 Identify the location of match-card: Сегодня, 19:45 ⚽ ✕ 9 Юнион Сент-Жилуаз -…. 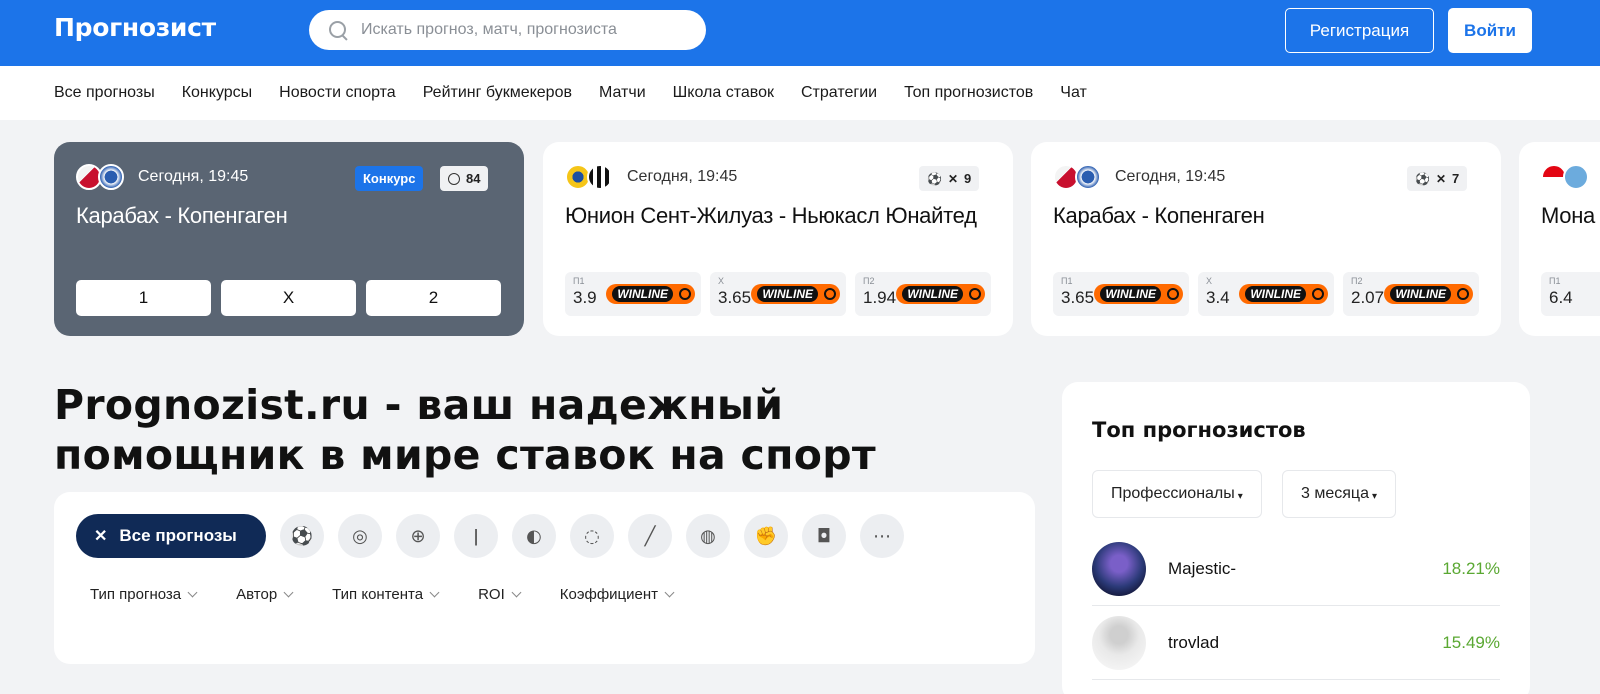
(778, 239).